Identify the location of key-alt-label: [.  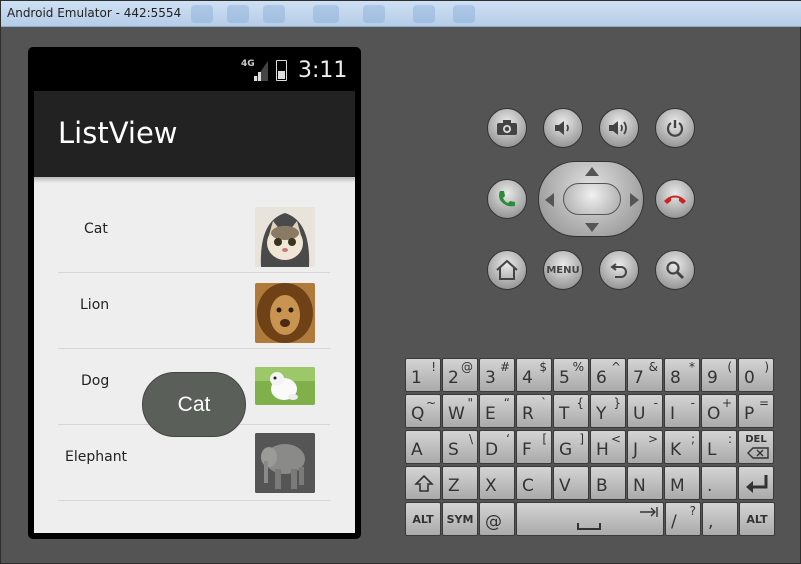
(544, 439).